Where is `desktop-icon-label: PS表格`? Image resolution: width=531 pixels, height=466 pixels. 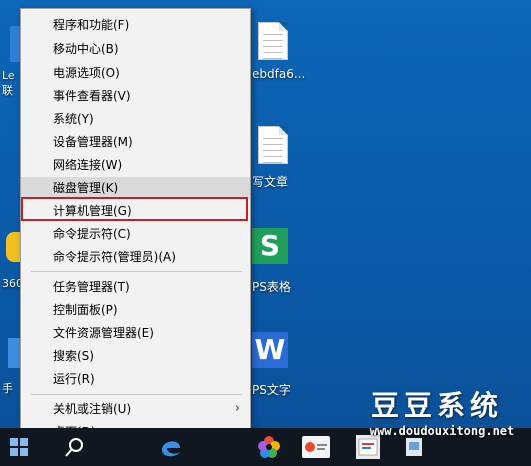
desktop-icon-label: PS表格 is located at coordinates (271, 287).